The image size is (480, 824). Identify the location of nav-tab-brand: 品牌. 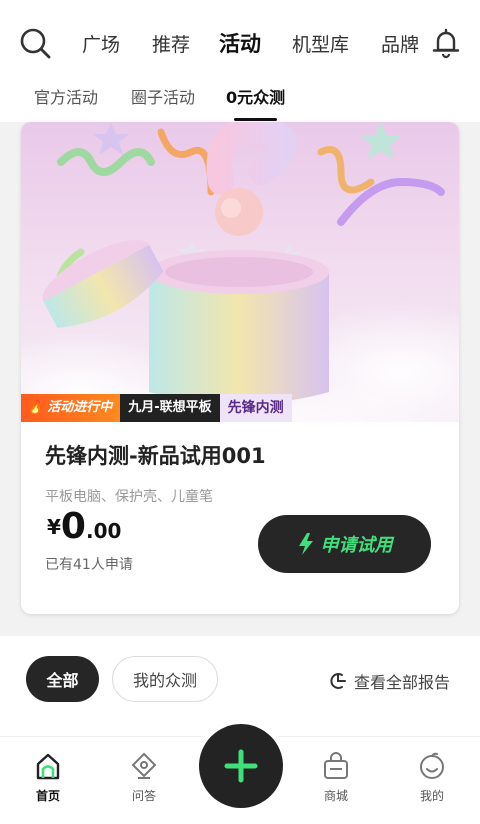
(400, 43).